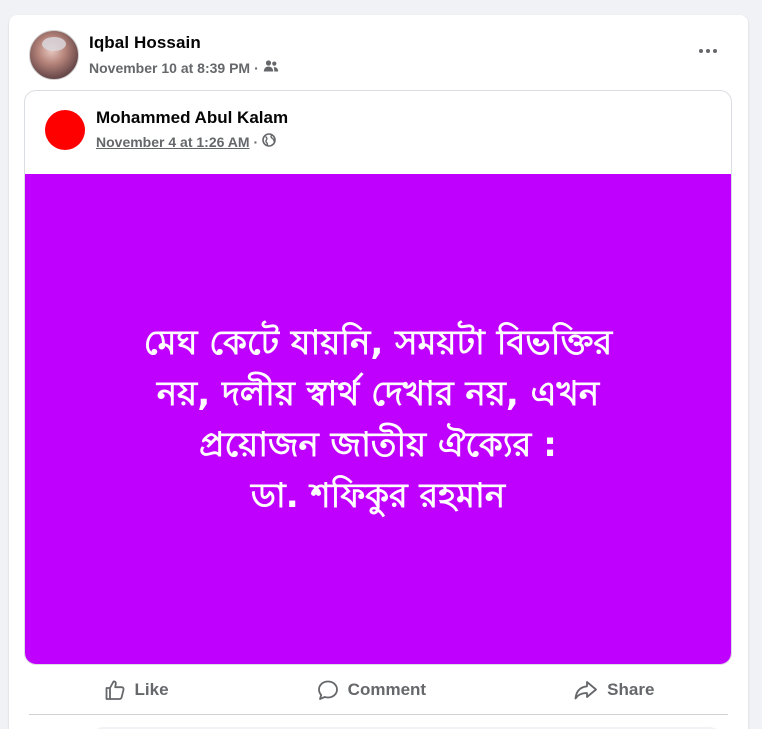 This screenshot has width=762, height=729. I want to click on shared-post-meta: November 4 at 1:26 AM ·, so click(192, 142).